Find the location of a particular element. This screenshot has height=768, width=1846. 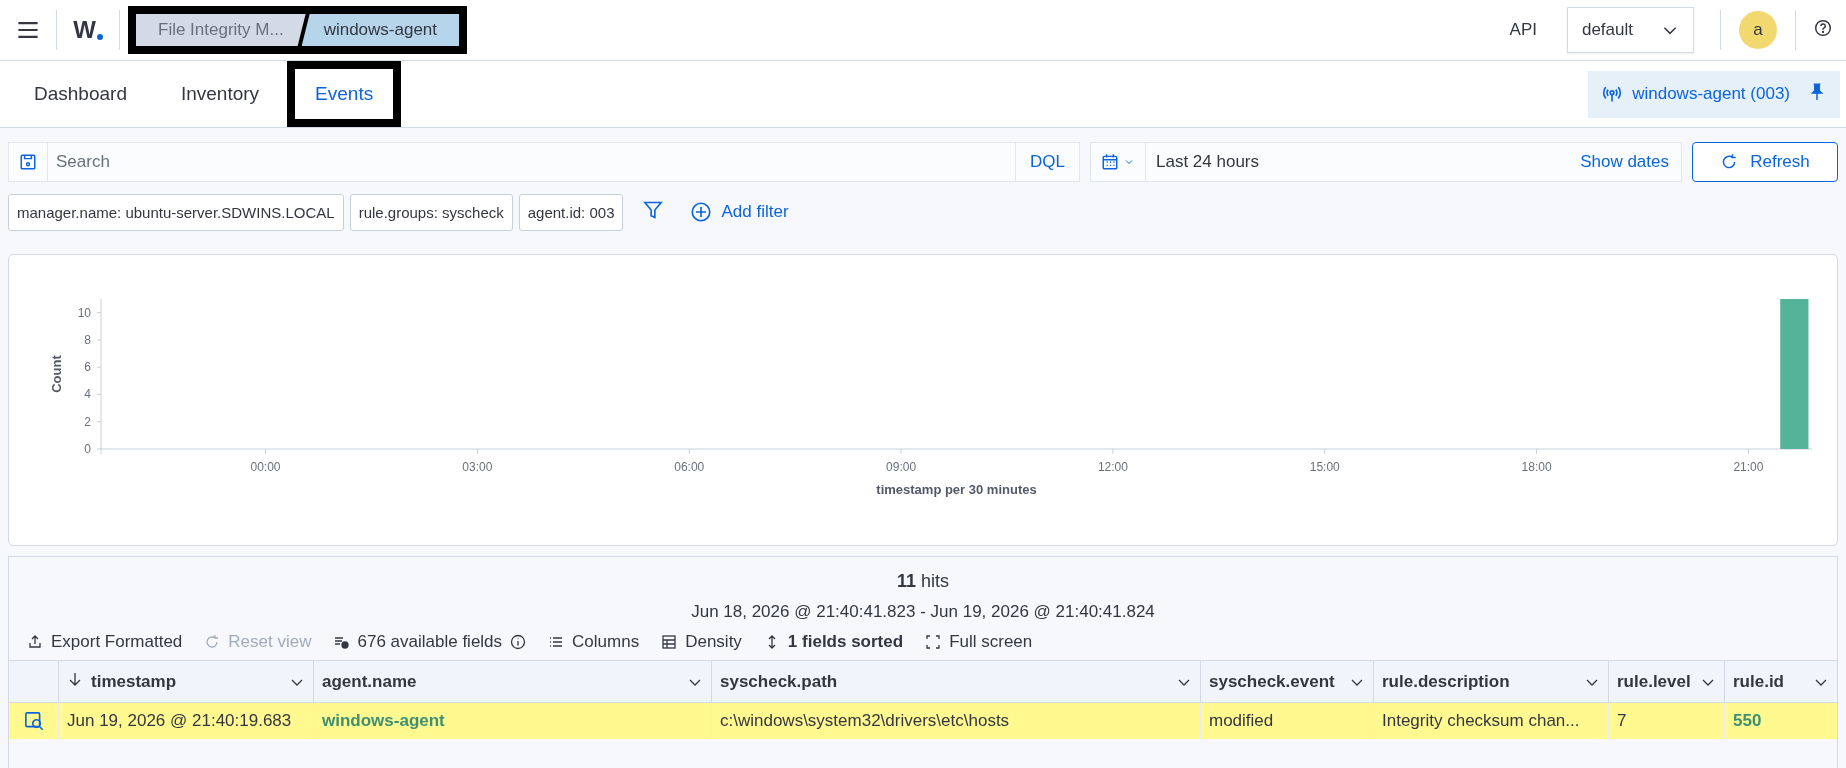

user-avatar: a is located at coordinates (1758, 30).